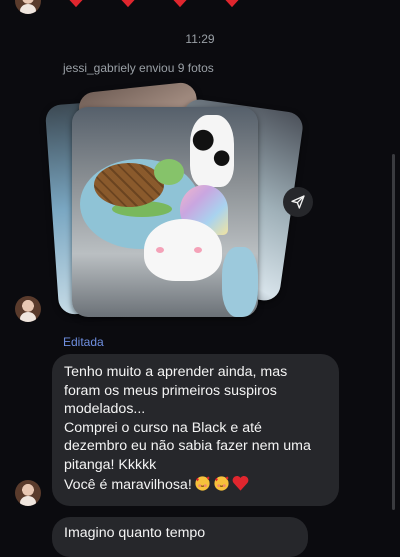 This screenshot has width=400, height=557. What do you see at coordinates (135, 533) in the screenshot?
I see `message-text: Imagino quanto tempo` at bounding box center [135, 533].